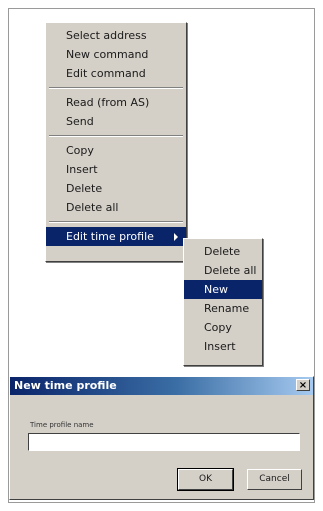 This screenshot has width=323, height=511. Describe the element at coordinates (116, 207) in the screenshot. I see `menu-item-delete-all: Delete all` at that location.